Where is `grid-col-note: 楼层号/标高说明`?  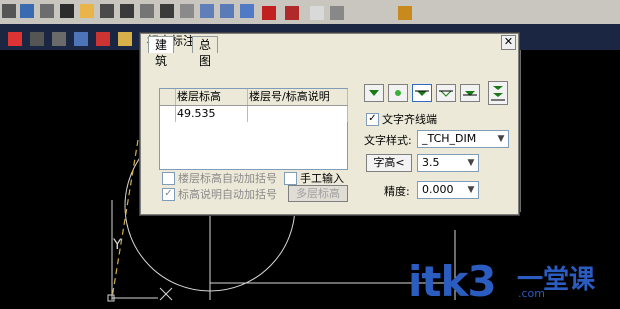 grid-col-note: 楼层号/标高说明 is located at coordinates (297, 97).